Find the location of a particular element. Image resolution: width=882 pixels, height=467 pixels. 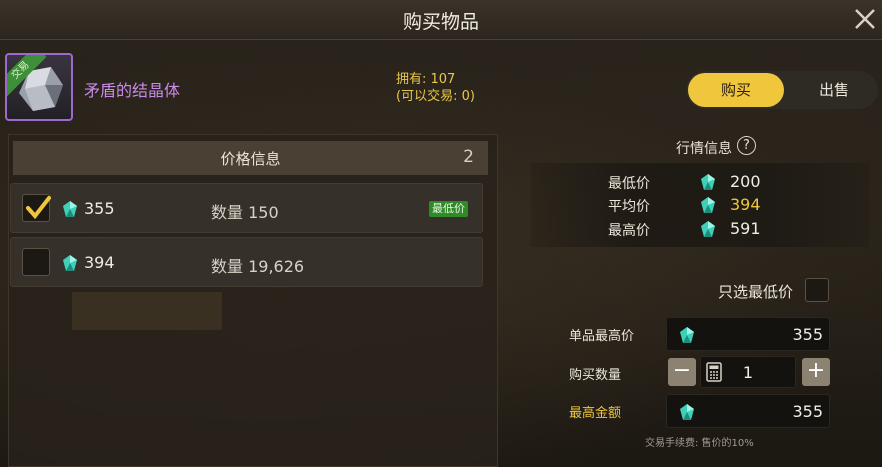

dialog-title: 购买物品 is located at coordinates (440, 22).